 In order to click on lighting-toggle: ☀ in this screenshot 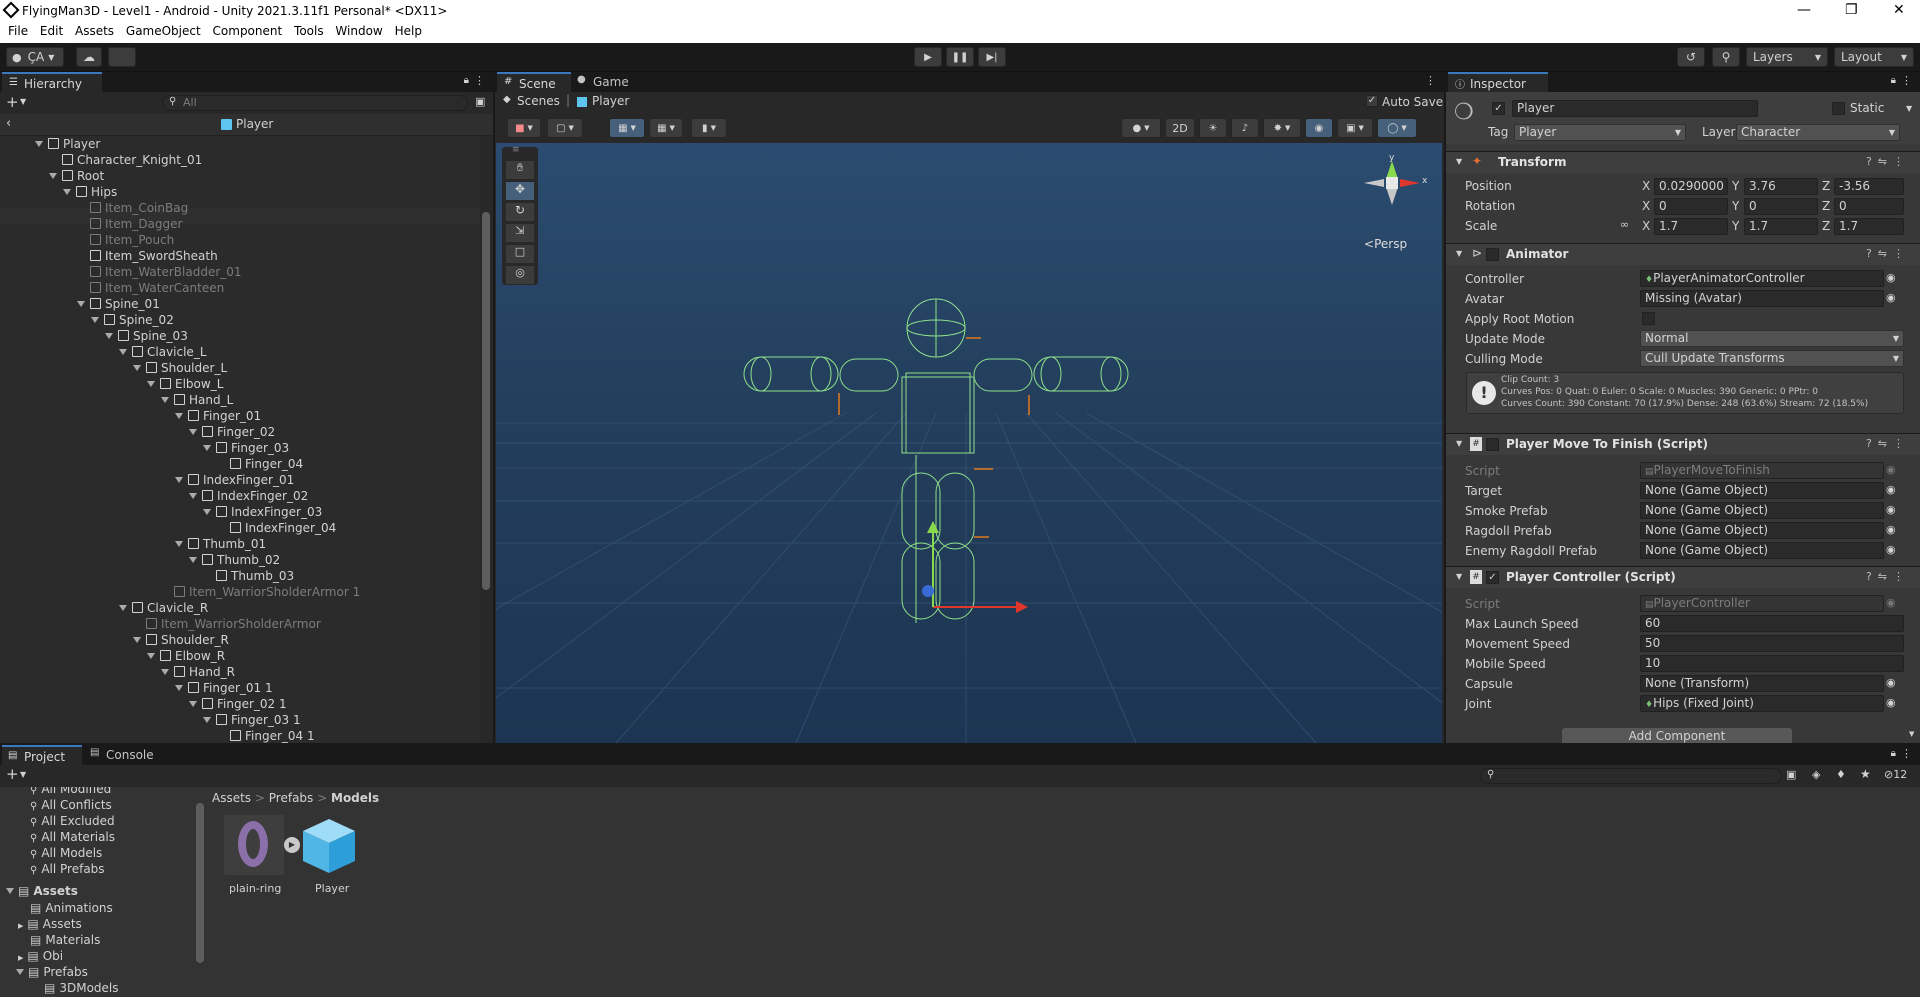, I will do `click(1213, 128)`.